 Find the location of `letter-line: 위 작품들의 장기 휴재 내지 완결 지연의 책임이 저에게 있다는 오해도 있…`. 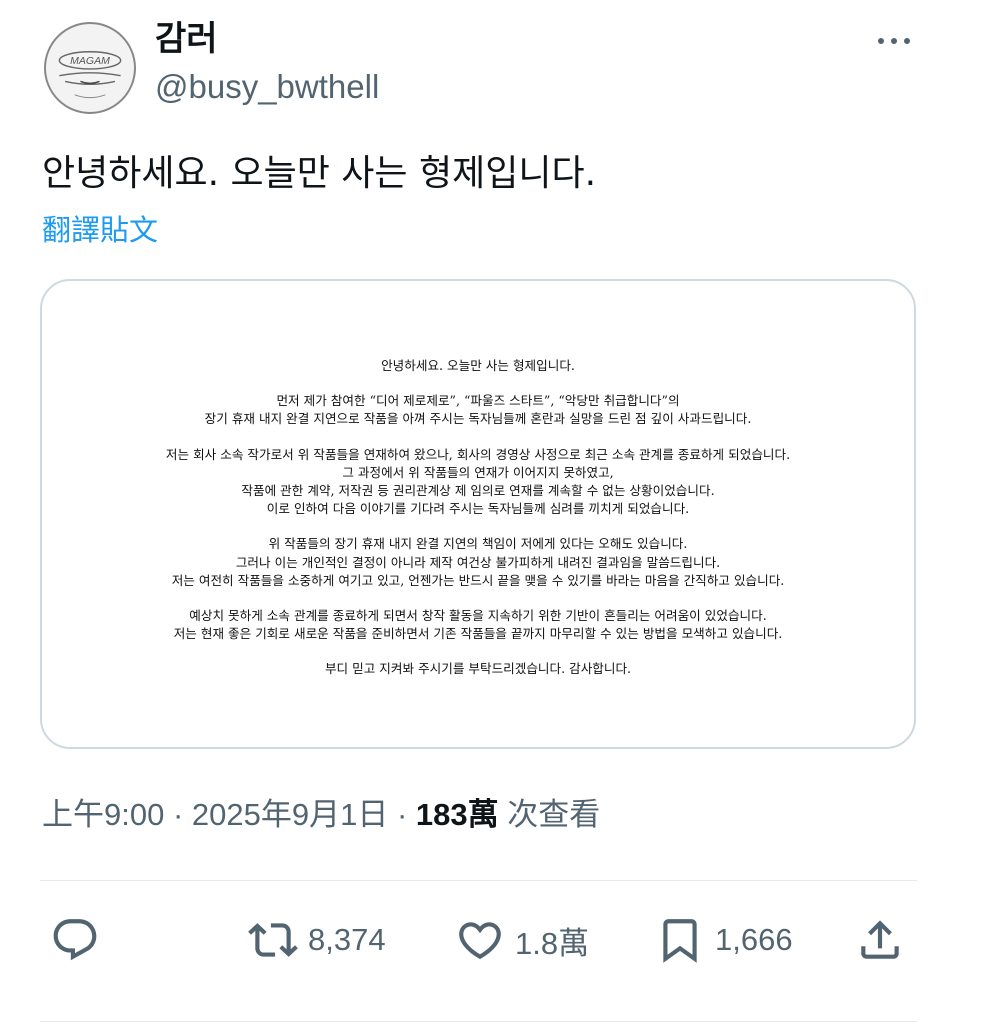

letter-line: 위 작품들의 장기 휴재 내지 완결 지연의 책임이 저에게 있다는 오해도 있… is located at coordinates (478, 544).